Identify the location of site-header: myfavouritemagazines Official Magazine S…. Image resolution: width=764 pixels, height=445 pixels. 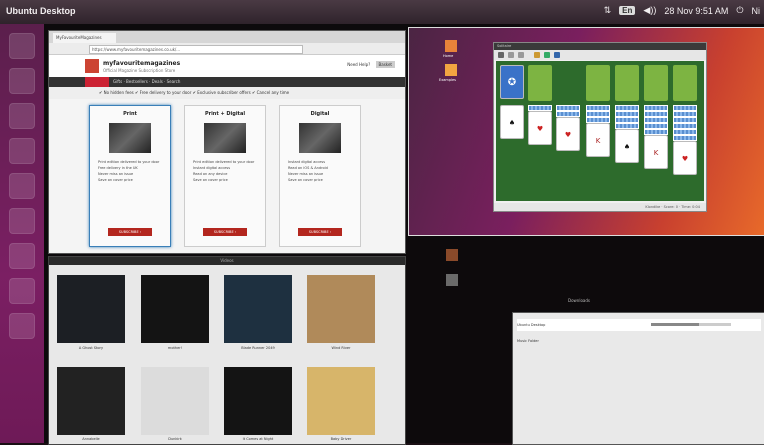
(227, 66).